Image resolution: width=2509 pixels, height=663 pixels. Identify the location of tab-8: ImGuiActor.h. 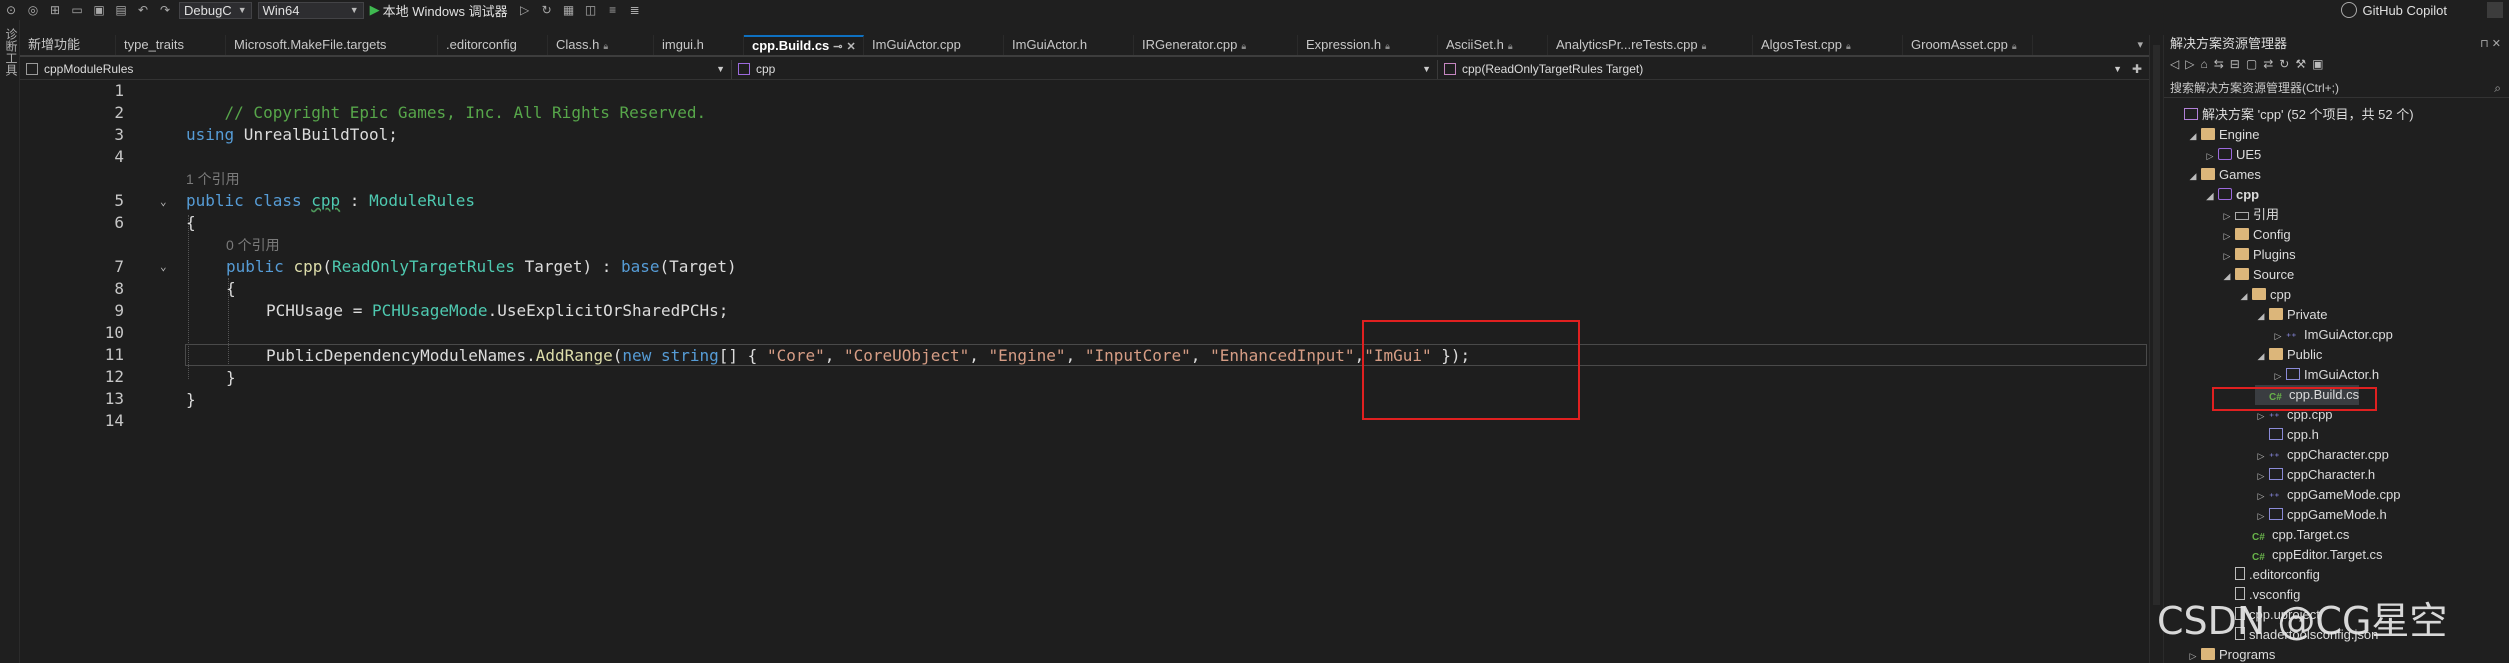
(1069, 45).